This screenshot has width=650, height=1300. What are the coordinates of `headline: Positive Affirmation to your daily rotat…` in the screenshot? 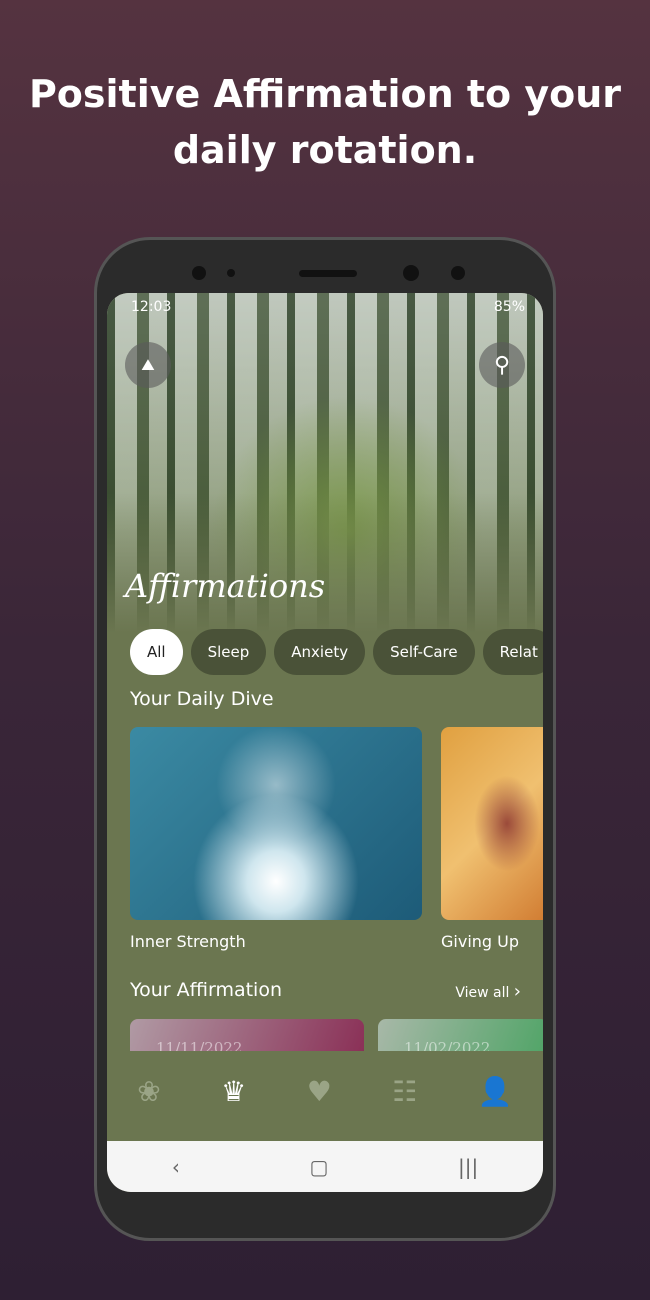 It's located at (325, 122).